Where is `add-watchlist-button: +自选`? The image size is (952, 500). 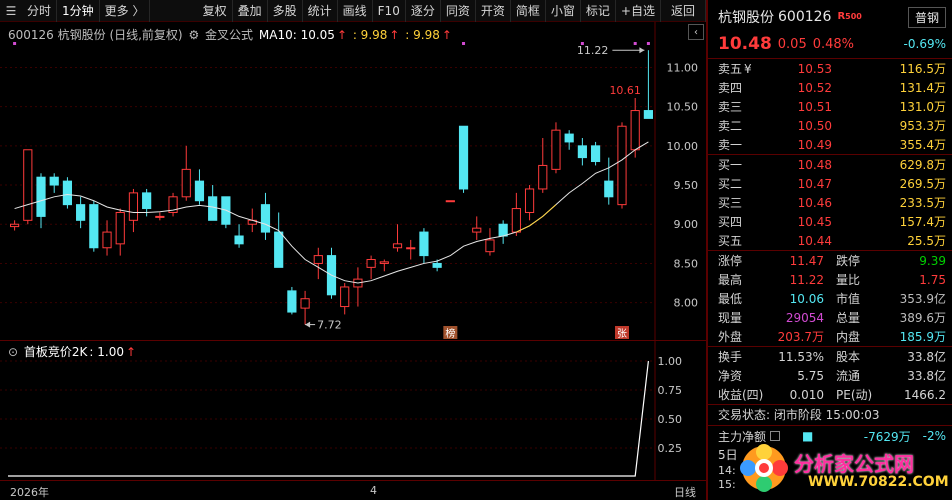 add-watchlist-button: +自选 is located at coordinates (638, 11).